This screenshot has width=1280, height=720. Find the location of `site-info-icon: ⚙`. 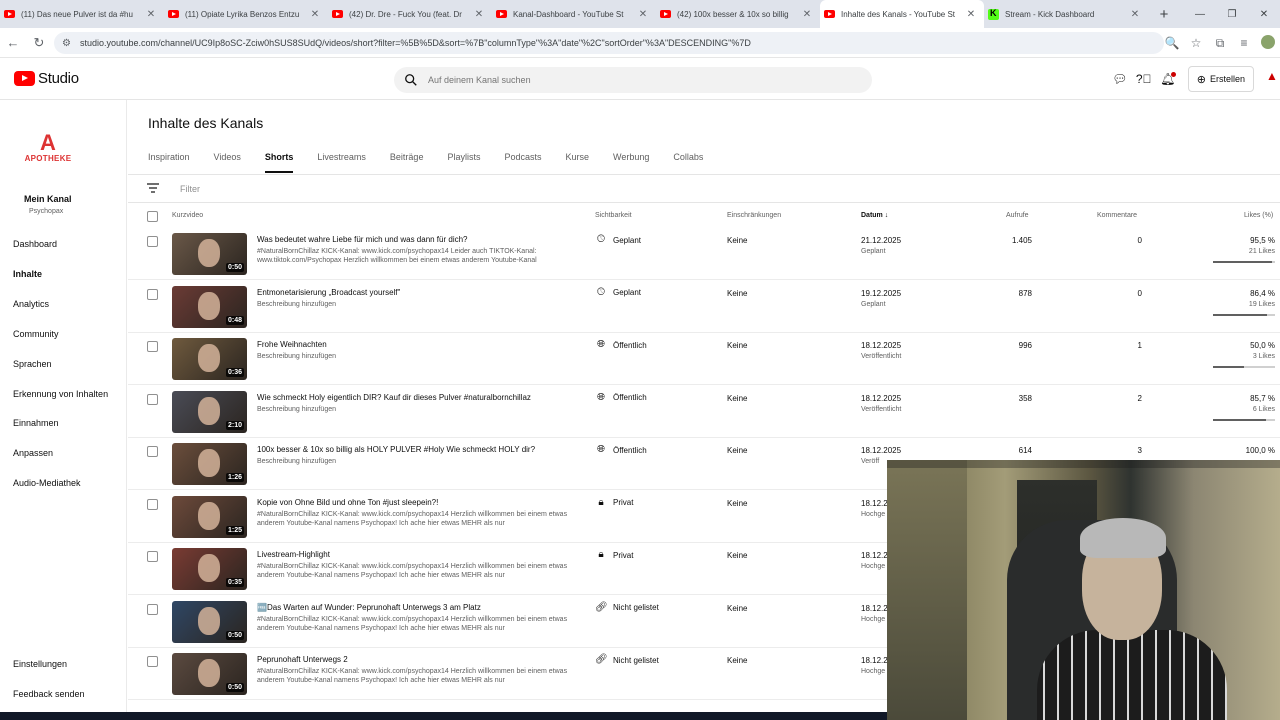

site-info-icon: ⚙ is located at coordinates (68, 43).